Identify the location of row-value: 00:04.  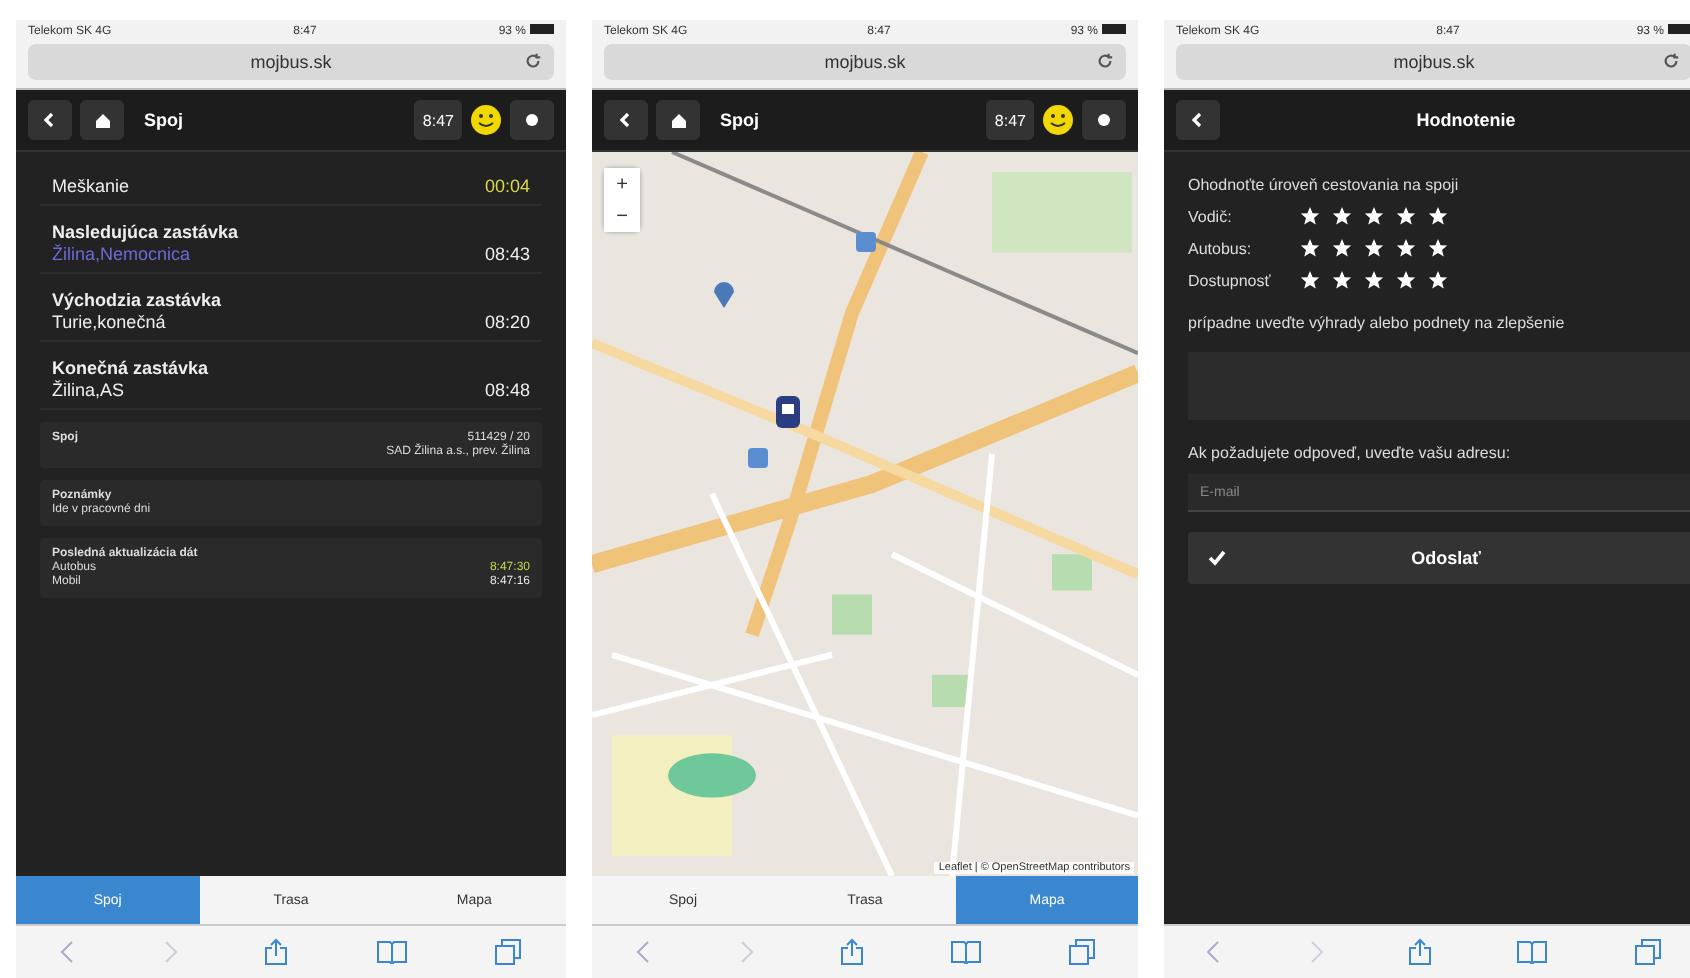
(507, 186).